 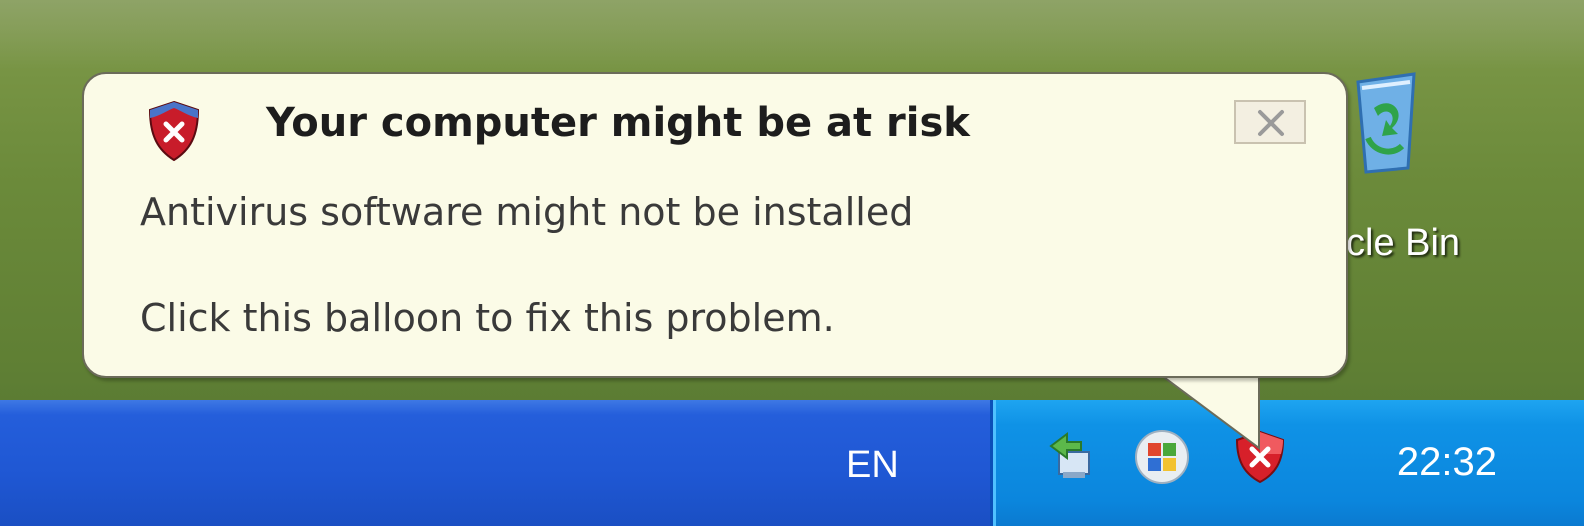 I want to click on recycle-bin-label: cle Bin, so click(x=1426, y=243).